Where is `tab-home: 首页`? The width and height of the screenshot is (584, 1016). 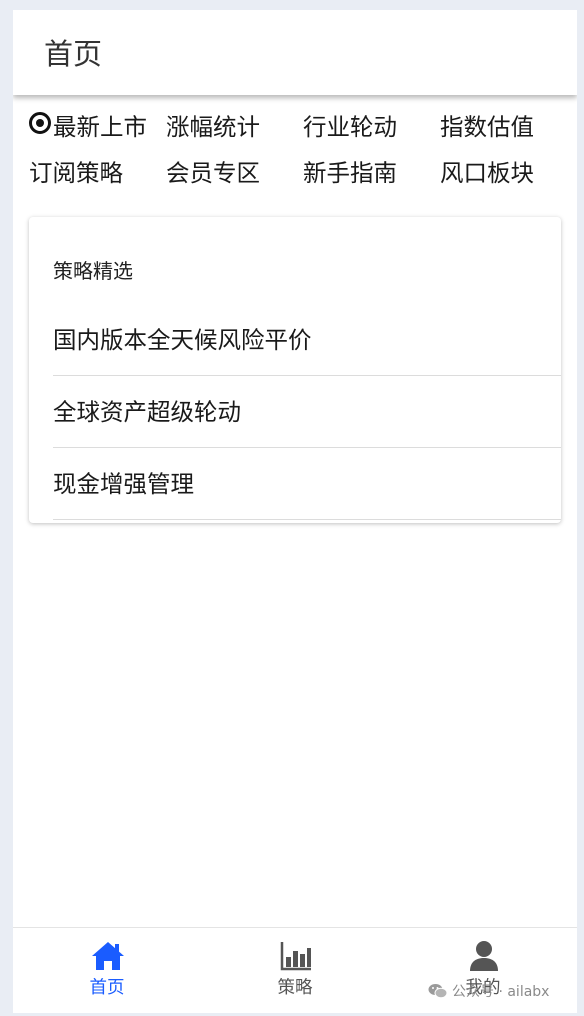 tab-home: 首页 is located at coordinates (107, 970).